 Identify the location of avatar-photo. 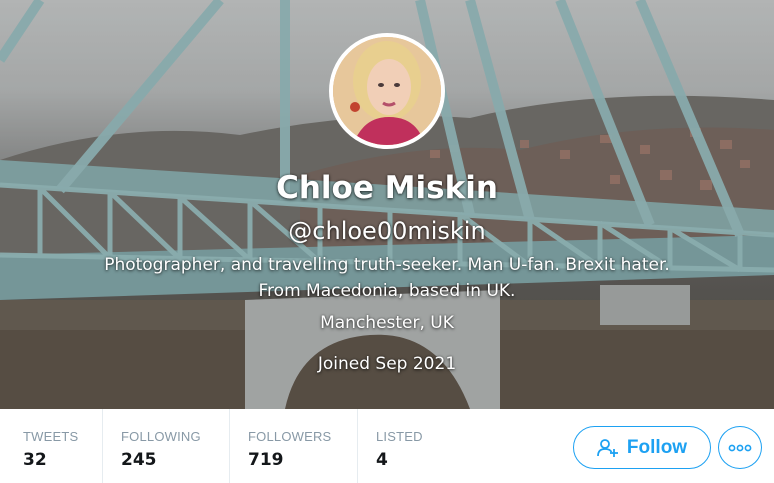
(387, 91).